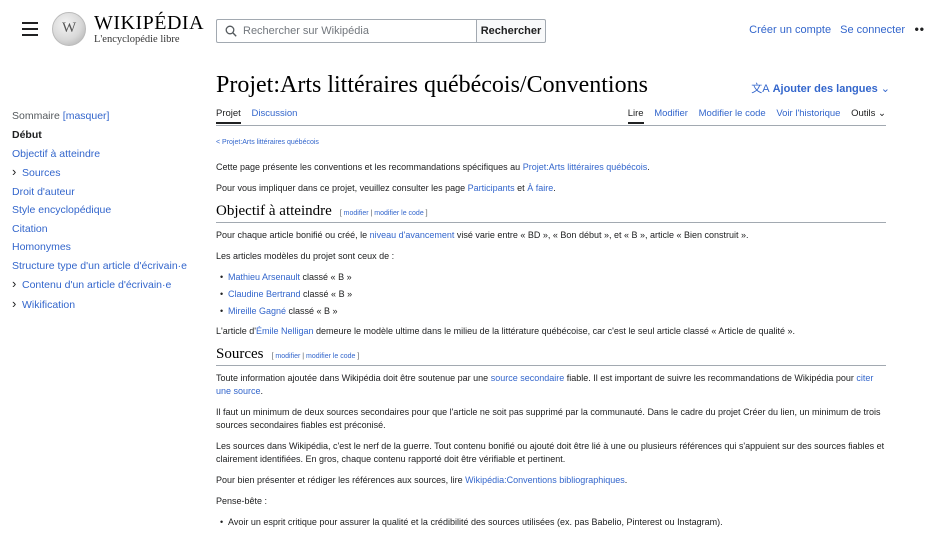 This screenshot has width=935, height=543. What do you see at coordinates (107, 247) in the screenshot?
I see `toc-item: Homonymes` at bounding box center [107, 247].